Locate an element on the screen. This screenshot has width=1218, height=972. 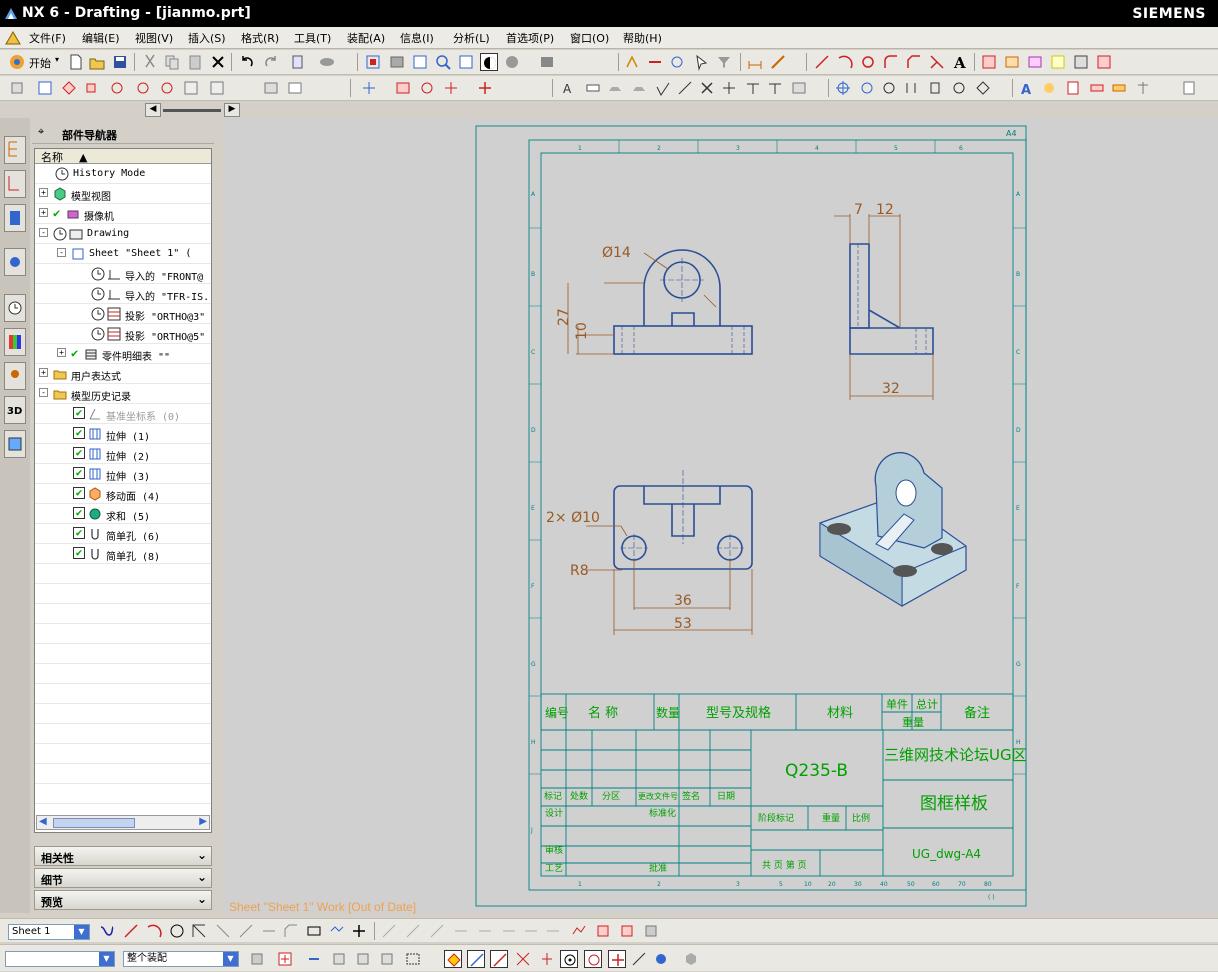
open-file-icon is located at coordinates (97, 62).